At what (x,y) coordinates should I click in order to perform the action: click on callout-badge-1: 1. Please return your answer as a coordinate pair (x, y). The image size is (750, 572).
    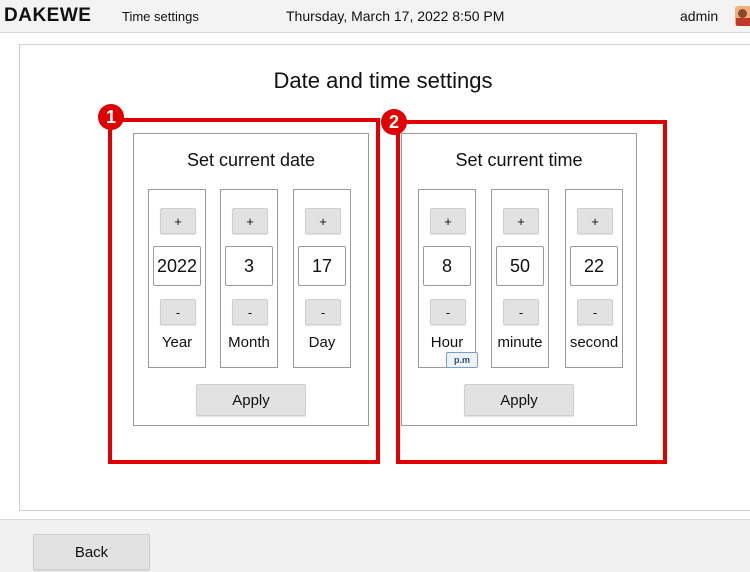
    Looking at the image, I should click on (111, 117).